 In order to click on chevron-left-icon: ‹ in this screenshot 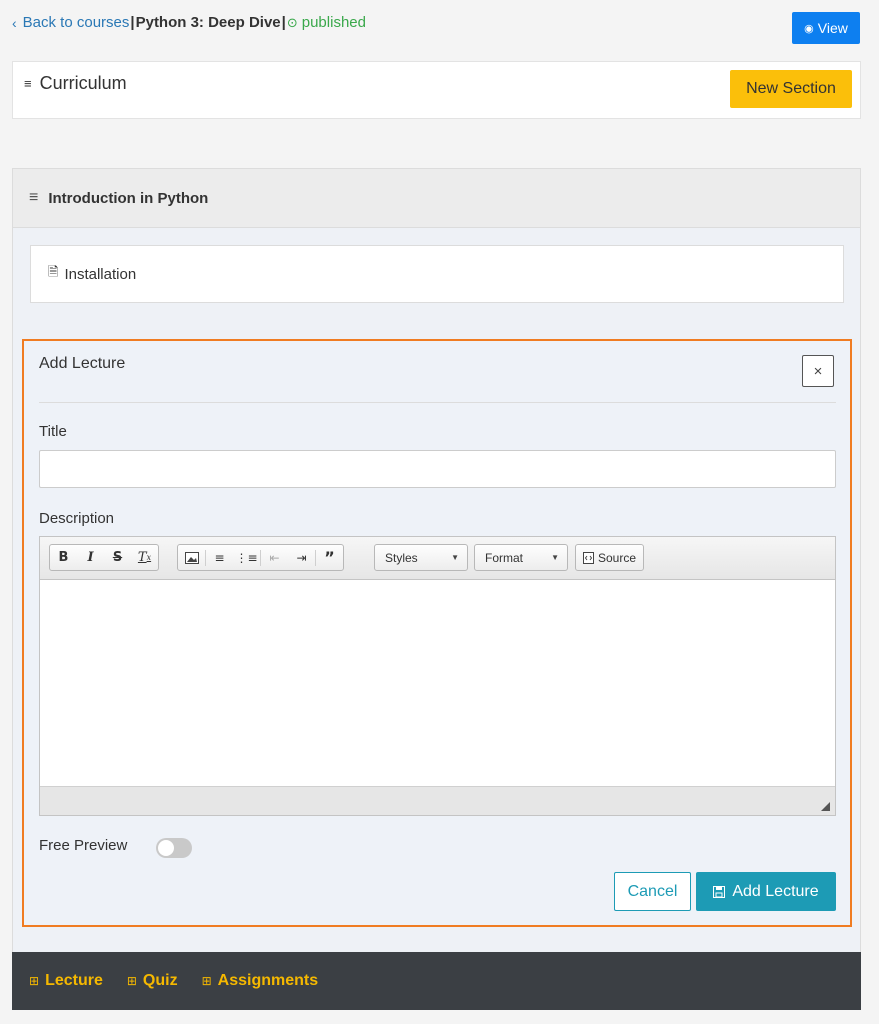, I will do `click(14, 22)`.